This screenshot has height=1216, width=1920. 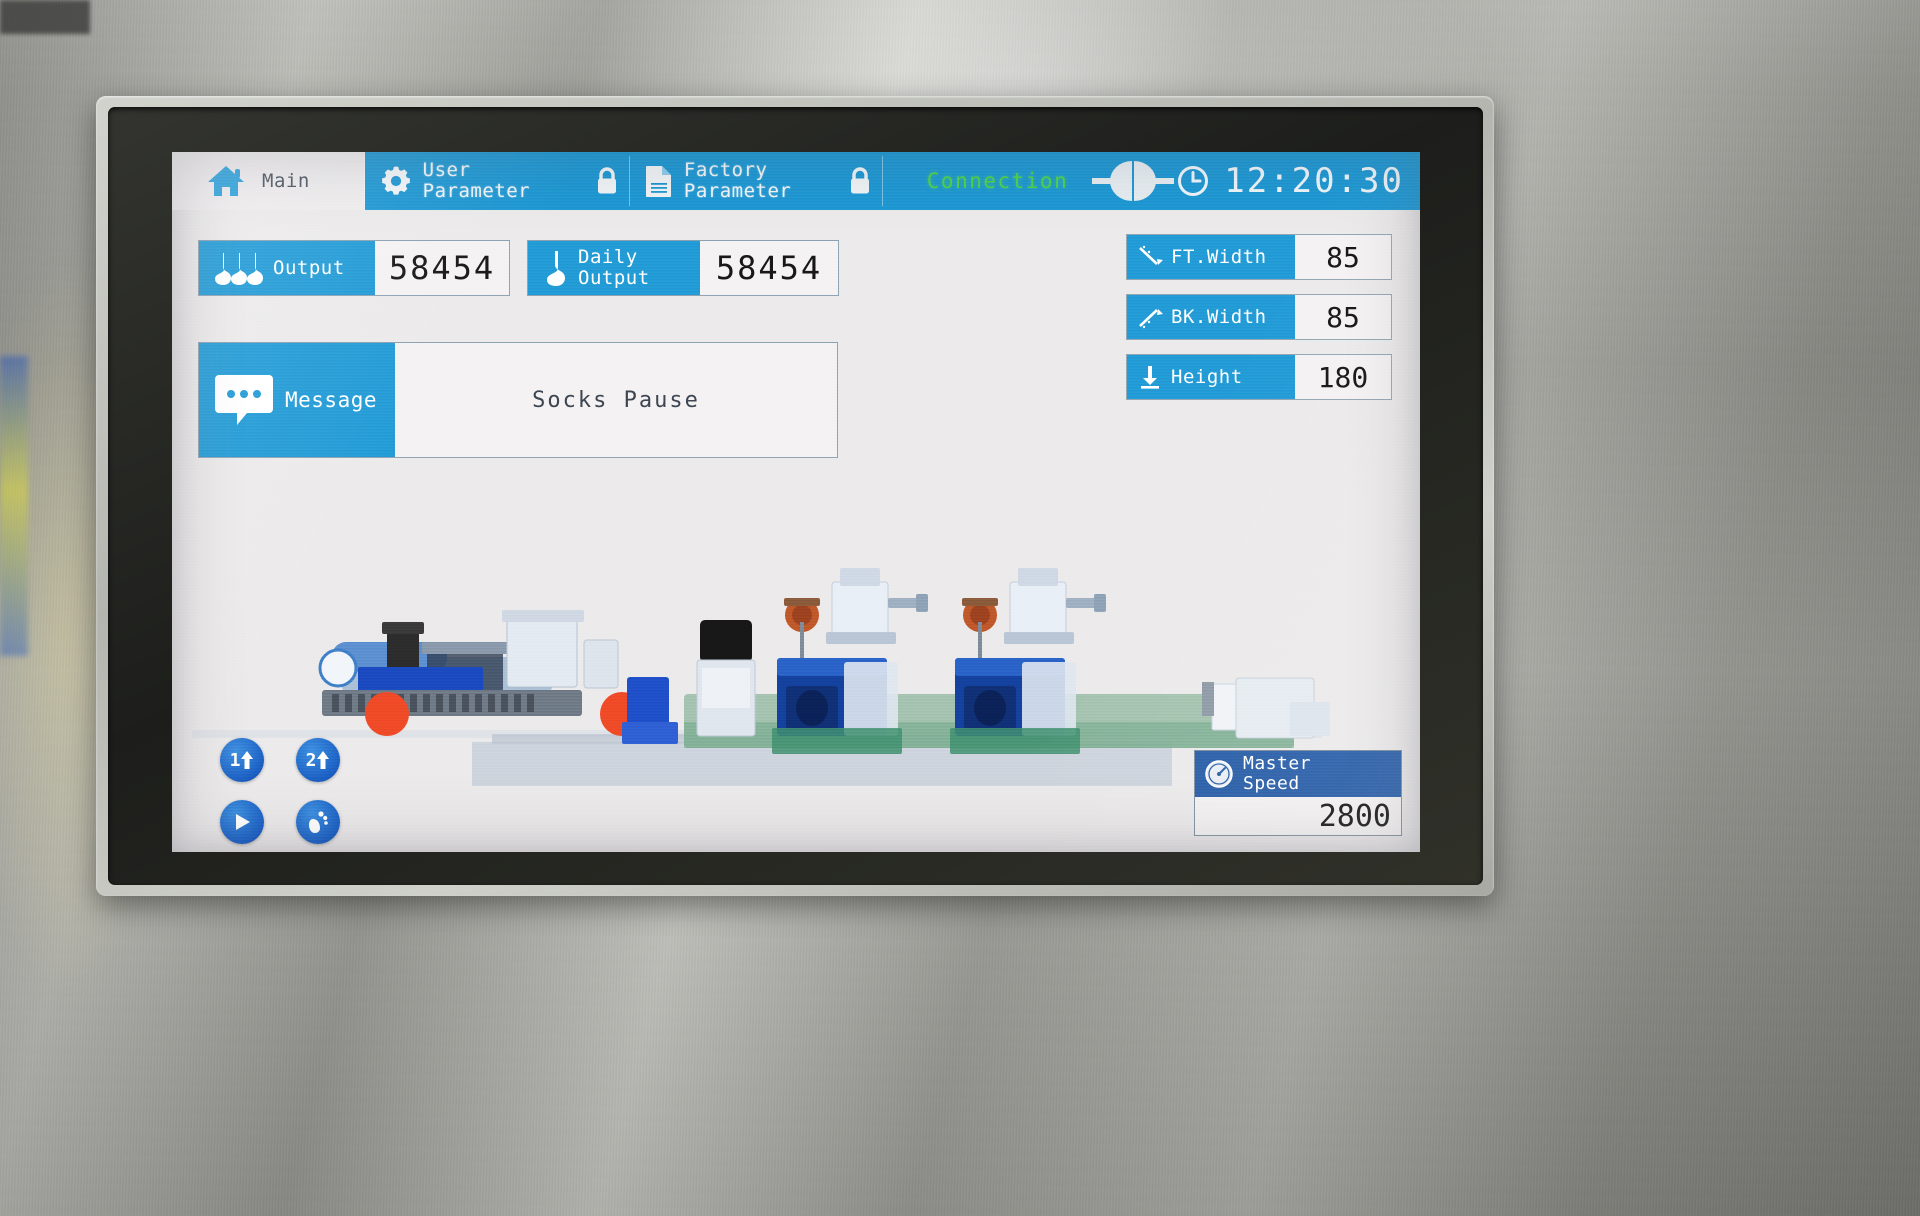 I want to click on cylinder-1-label: 1, so click(x=235, y=760).